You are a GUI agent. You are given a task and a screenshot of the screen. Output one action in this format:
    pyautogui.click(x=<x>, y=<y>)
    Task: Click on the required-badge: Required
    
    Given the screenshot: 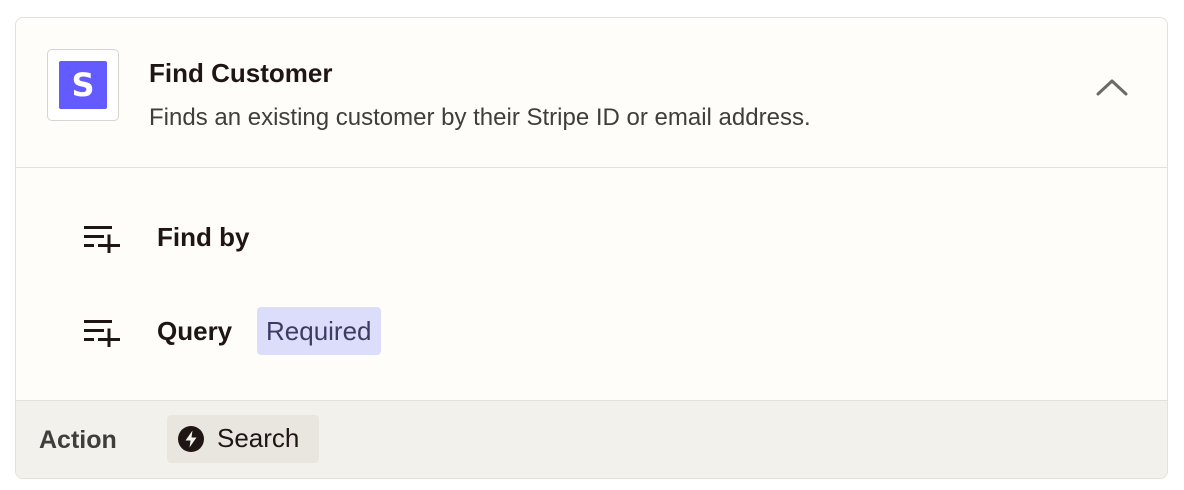 What is the action you would take?
    pyautogui.click(x=319, y=331)
    